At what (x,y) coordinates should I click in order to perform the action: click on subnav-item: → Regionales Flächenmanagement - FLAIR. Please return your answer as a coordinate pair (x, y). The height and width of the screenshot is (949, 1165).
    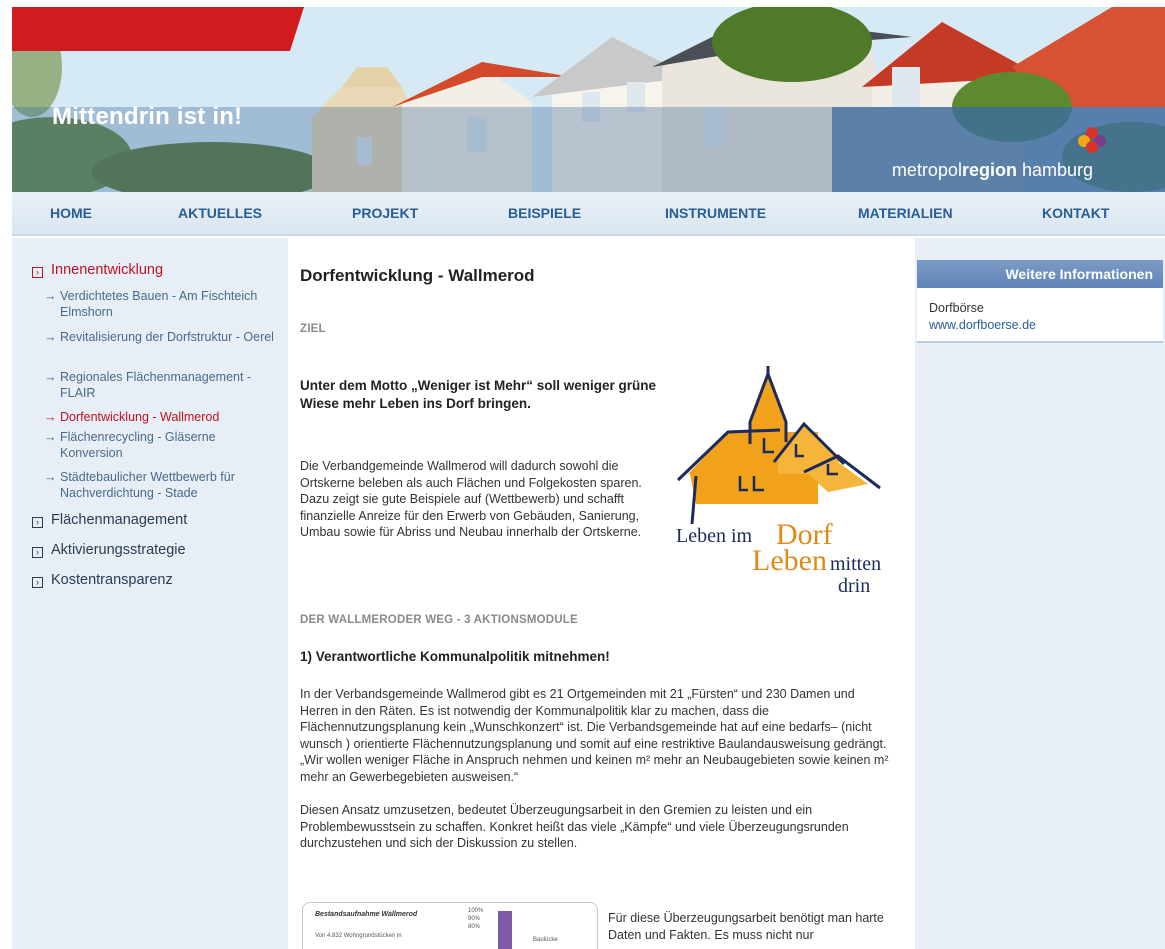
    Looking at the image, I should click on (160, 385).